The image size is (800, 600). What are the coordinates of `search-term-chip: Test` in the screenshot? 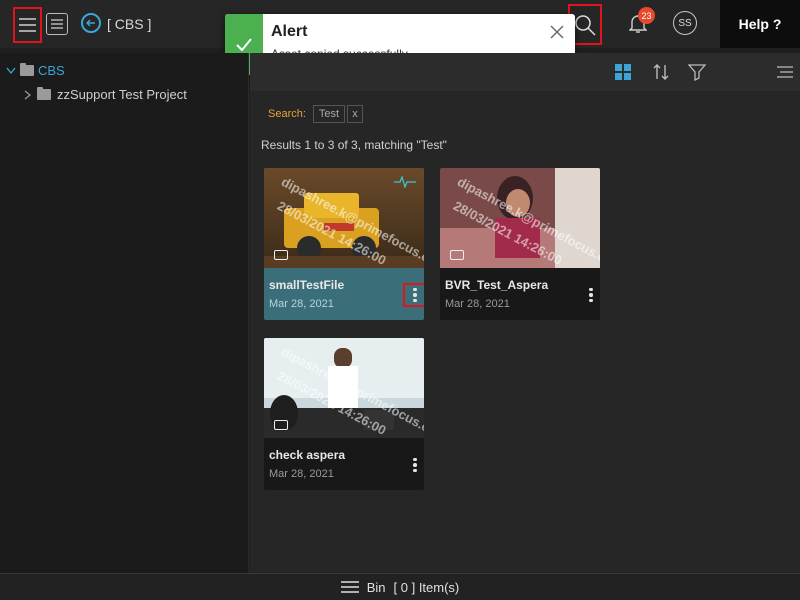 It's located at (329, 114).